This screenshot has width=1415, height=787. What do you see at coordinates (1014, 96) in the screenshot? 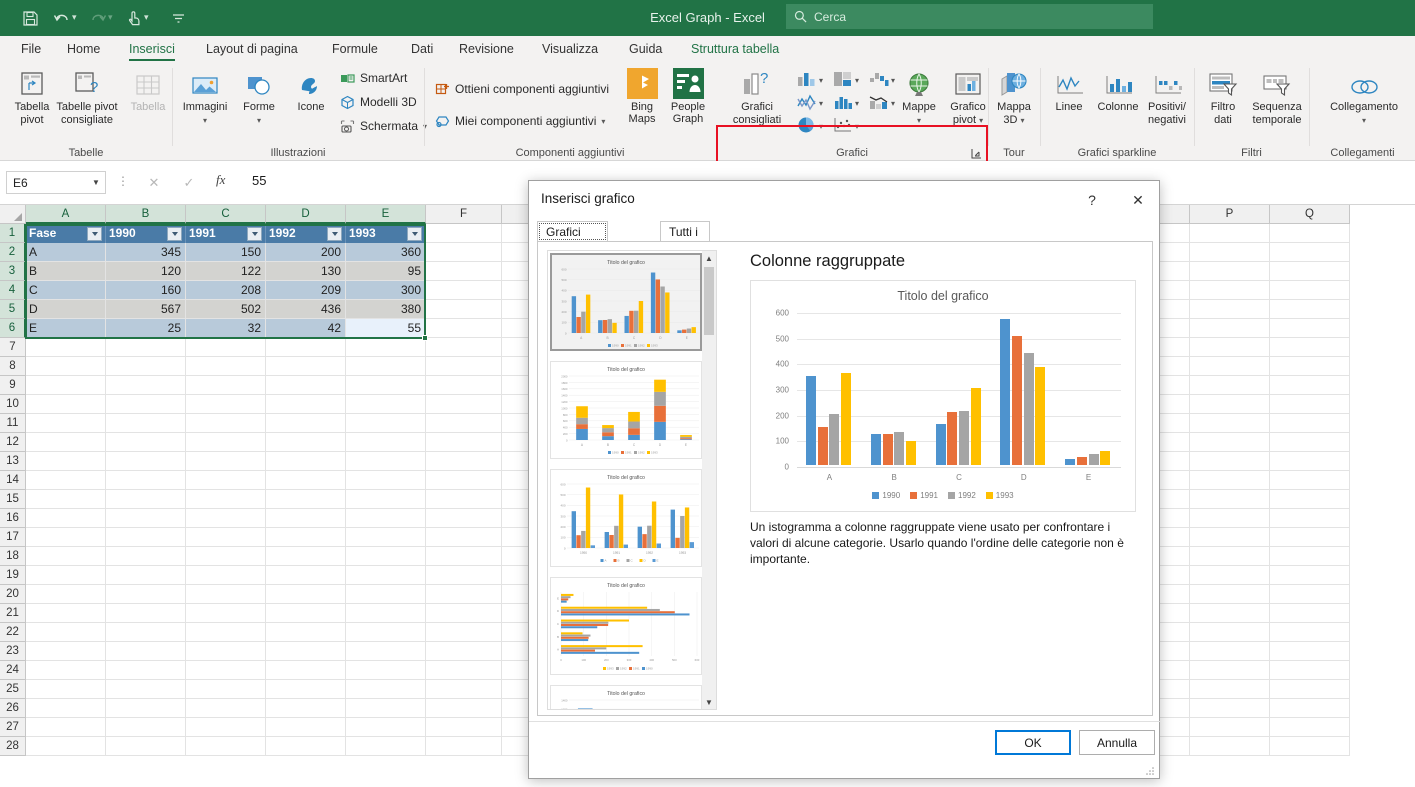
I see `map3d-button: Mappa 3D ▾` at bounding box center [1014, 96].